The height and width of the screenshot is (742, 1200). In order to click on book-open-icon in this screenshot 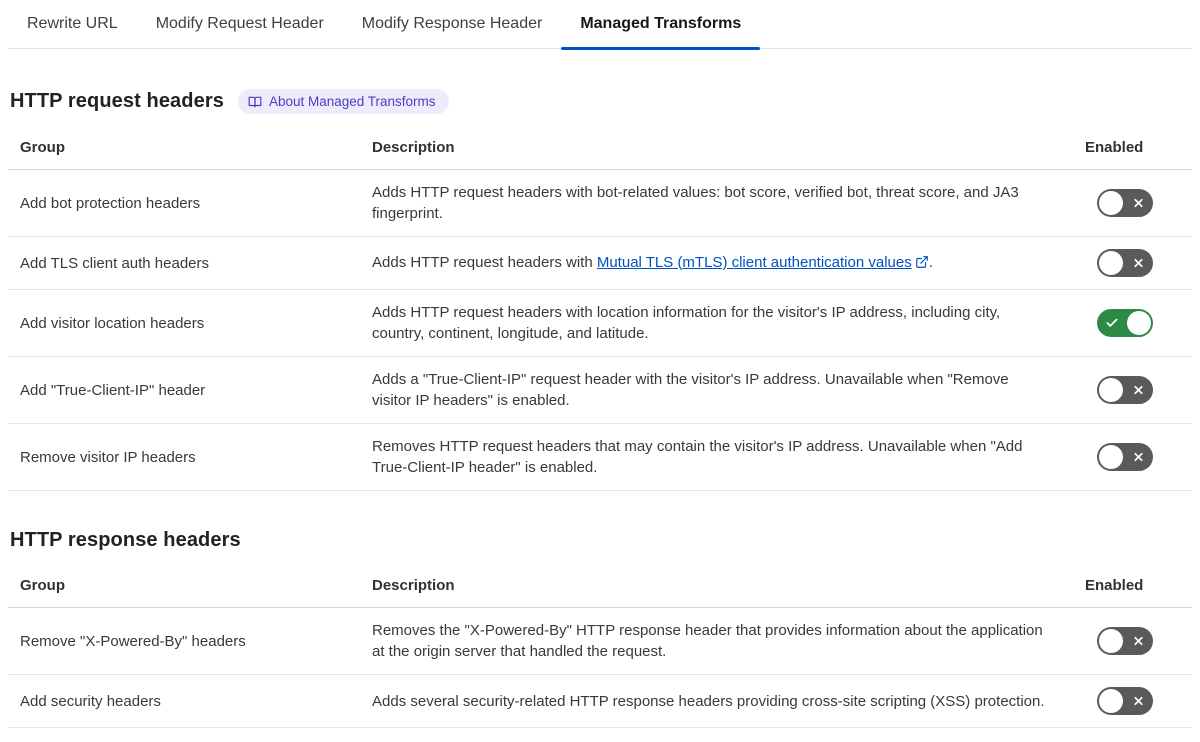, I will do `click(255, 102)`.